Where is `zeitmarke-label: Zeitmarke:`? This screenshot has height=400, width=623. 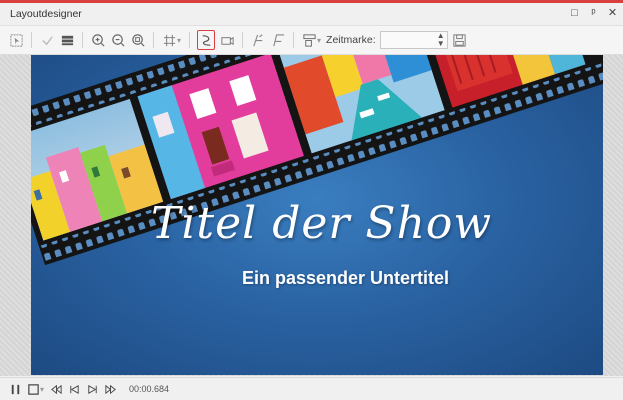
zeitmarke-label: Zeitmarke: is located at coordinates (351, 40).